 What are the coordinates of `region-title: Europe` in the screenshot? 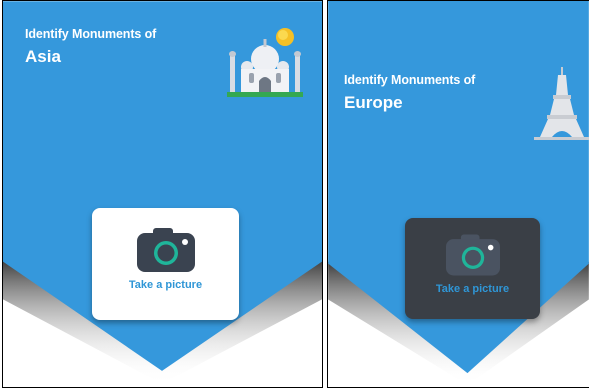 It's located at (373, 102).